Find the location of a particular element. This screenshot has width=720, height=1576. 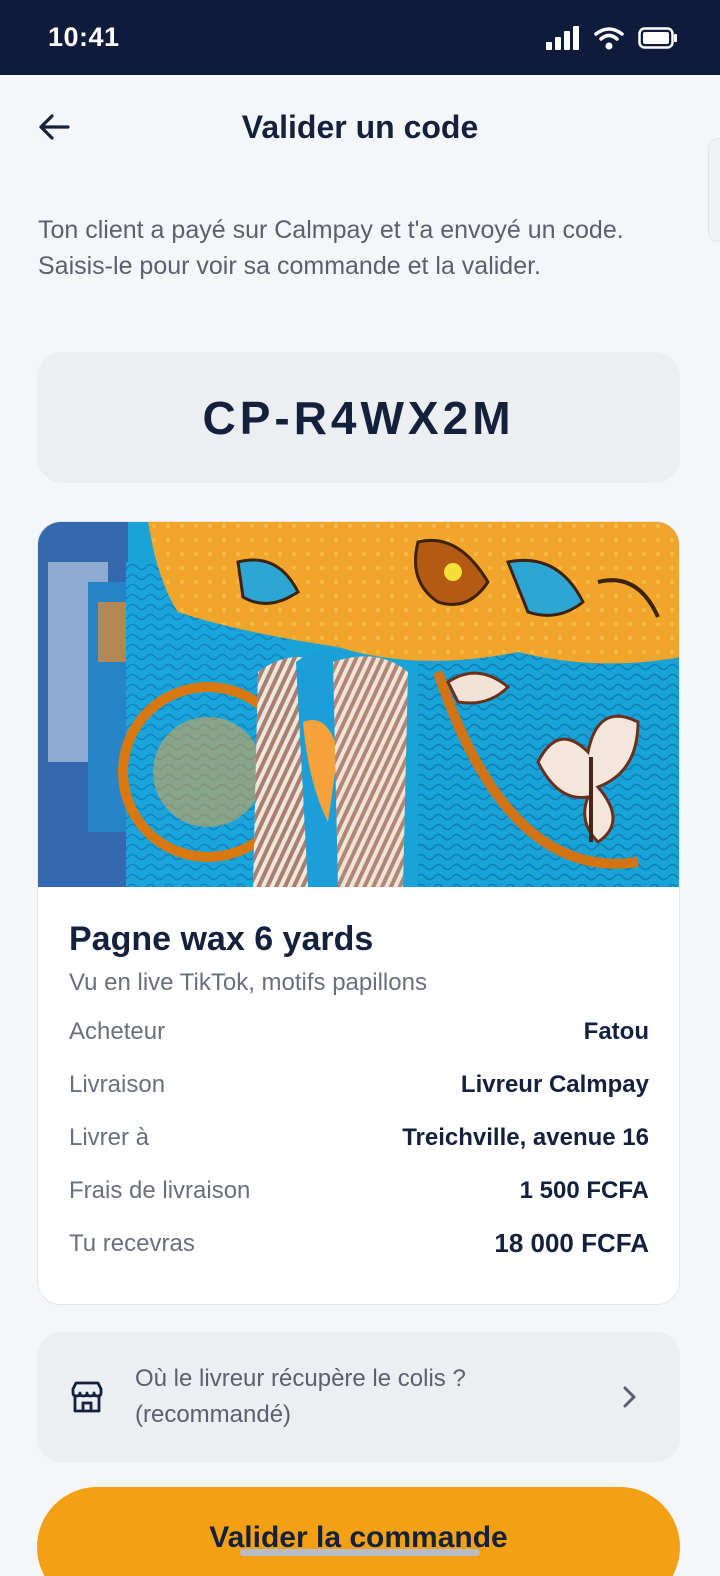

detail-value: 1 500 FCFA is located at coordinates (584, 1190).